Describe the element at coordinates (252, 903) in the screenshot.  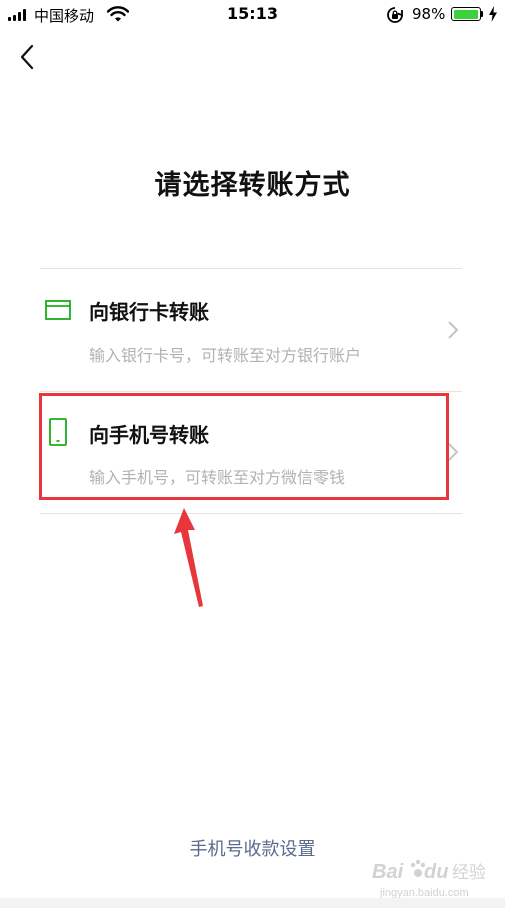
I see `bottom-strip` at that location.